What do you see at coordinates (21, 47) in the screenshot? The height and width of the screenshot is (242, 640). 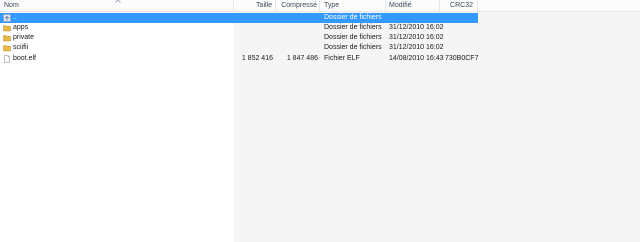 I see `row-name: sciifii` at bounding box center [21, 47].